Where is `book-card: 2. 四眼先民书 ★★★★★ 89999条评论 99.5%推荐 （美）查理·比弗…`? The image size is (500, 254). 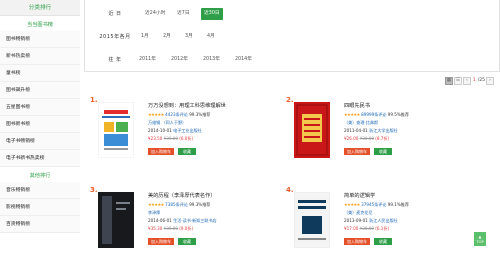 book-card: 2. 四眼先民书 ★★★★★ 89999条评论 99.5%推荐 （美）查理·比弗… is located at coordinates (385, 136).